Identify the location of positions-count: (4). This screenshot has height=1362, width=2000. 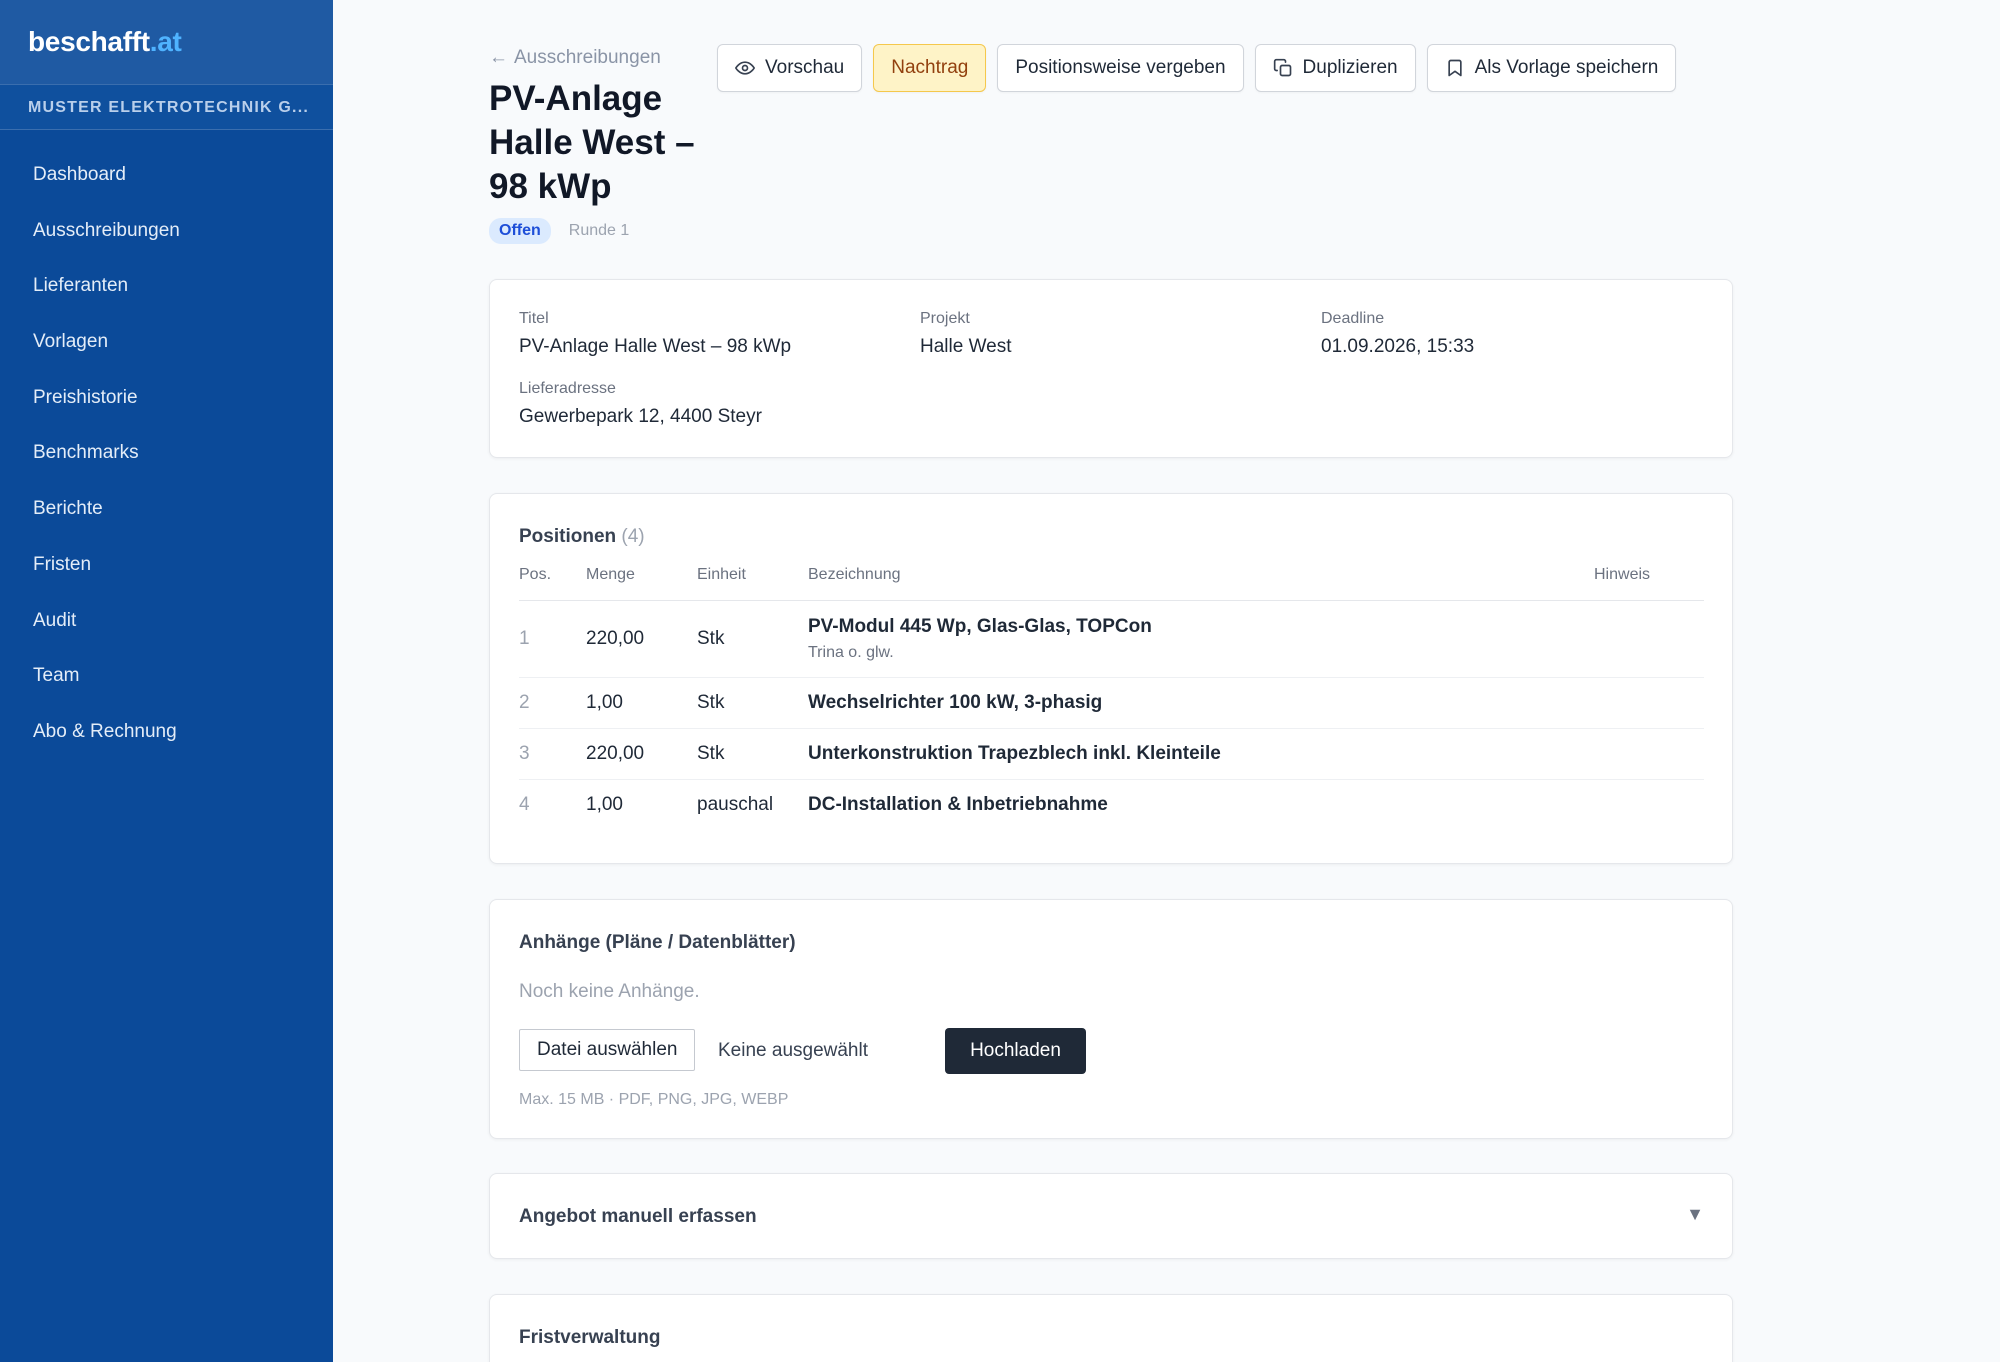
(633, 536).